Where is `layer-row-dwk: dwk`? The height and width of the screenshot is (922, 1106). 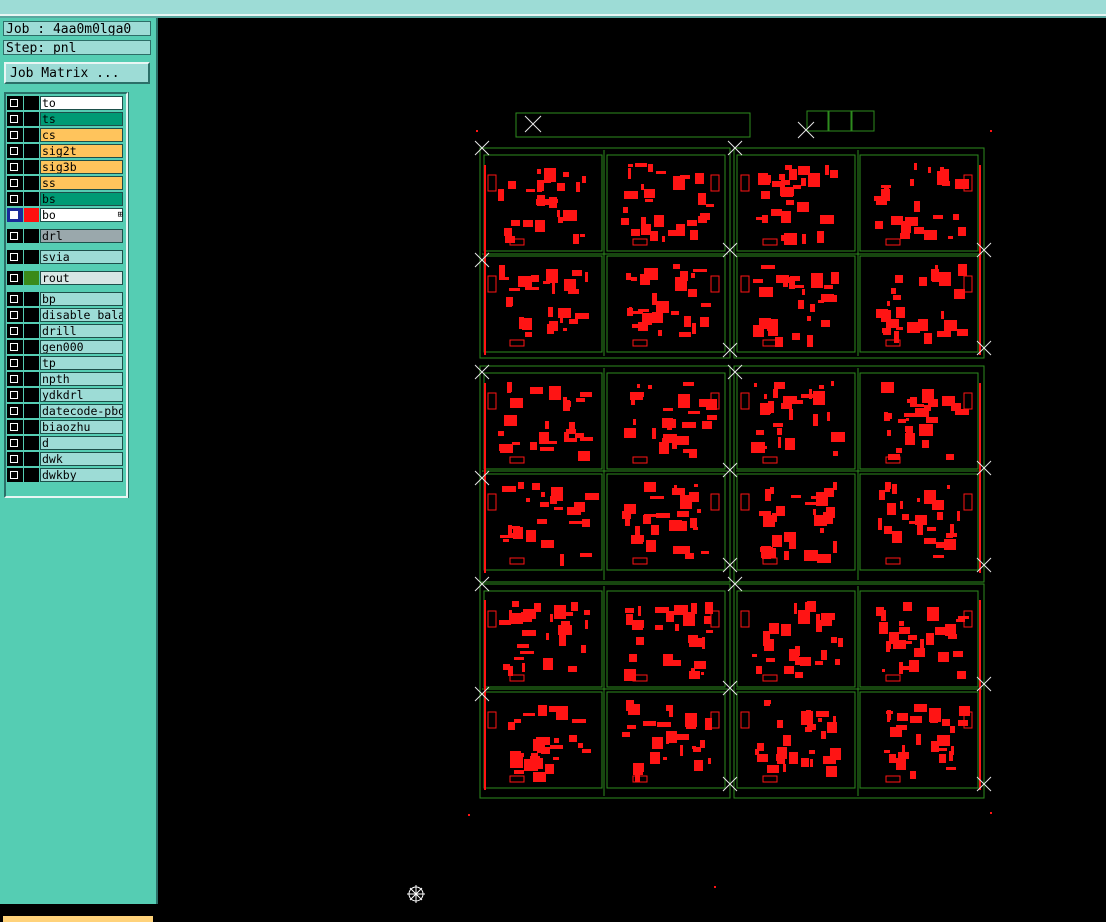
layer-row-dwk: dwk is located at coordinates (65, 459).